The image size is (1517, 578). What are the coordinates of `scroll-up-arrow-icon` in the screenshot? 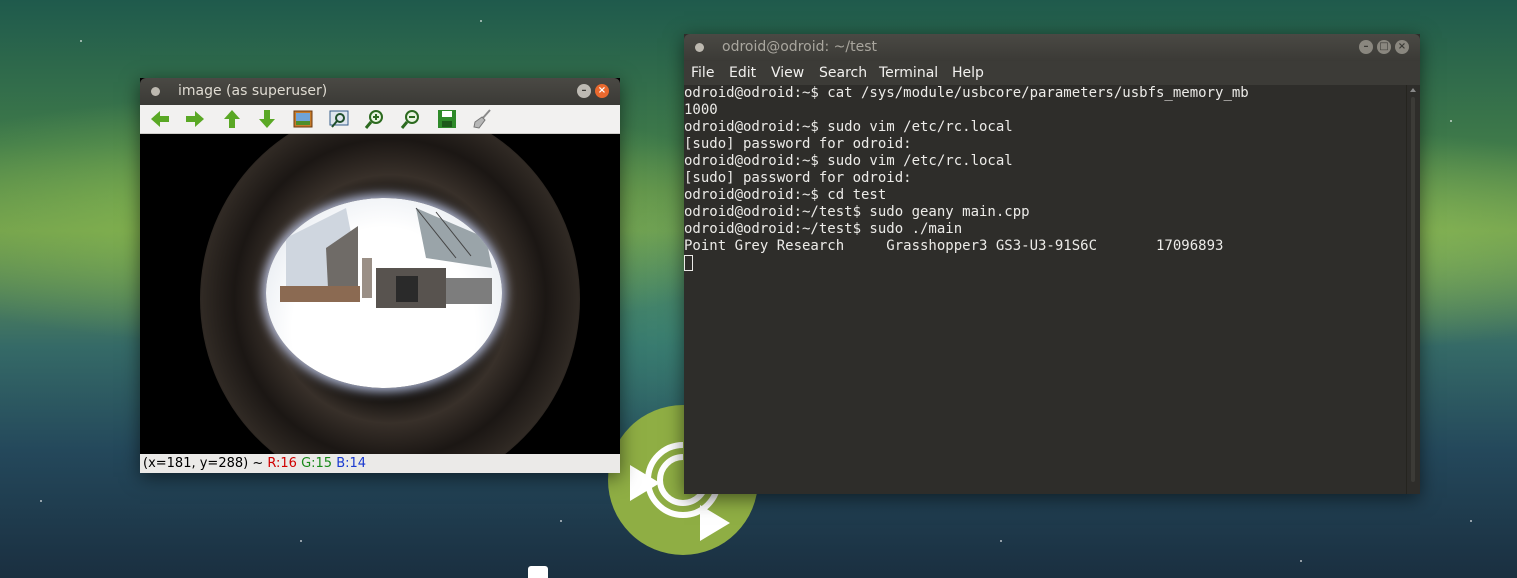 It's located at (1413, 90).